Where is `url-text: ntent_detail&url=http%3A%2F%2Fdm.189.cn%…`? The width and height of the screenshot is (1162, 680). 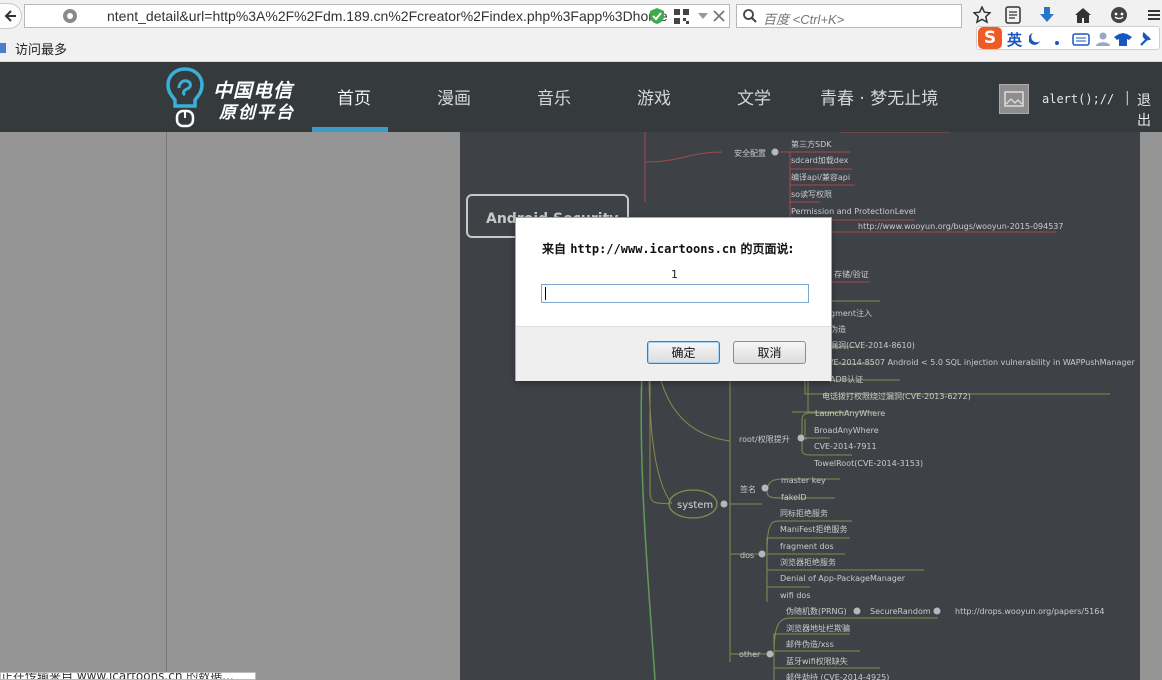 url-text: ntent_detail&url=http%3A%2F%2Fdm.189.cn%… is located at coordinates (387, 16).